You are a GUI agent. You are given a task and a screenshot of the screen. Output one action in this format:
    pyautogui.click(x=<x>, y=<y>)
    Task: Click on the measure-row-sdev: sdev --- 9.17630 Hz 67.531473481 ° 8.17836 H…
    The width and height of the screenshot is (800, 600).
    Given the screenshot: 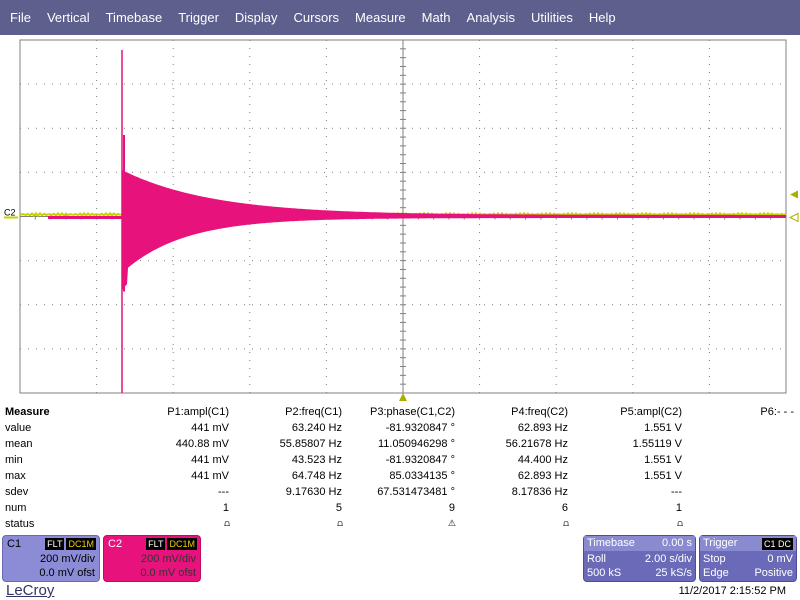 What is the action you would take?
    pyautogui.click(x=400, y=494)
    